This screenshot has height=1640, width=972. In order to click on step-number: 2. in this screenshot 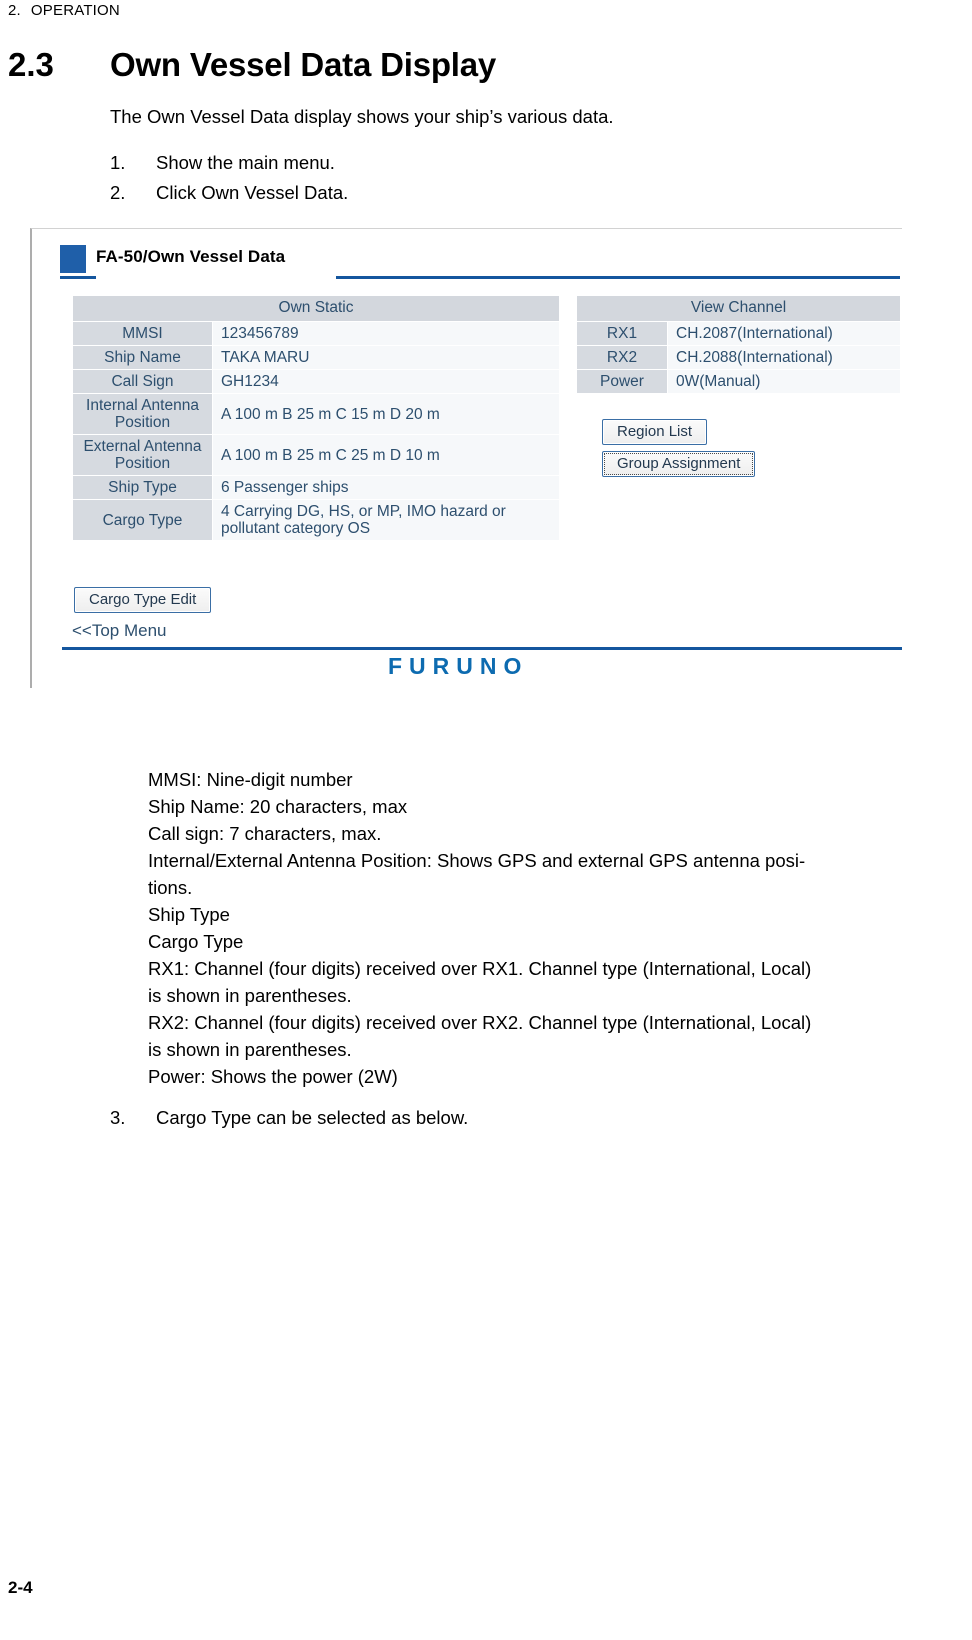, I will do `click(118, 192)`.